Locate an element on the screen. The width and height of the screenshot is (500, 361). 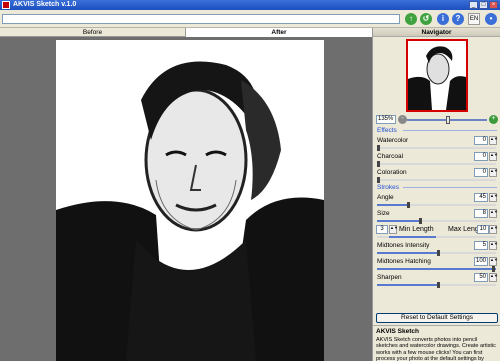
navigator-thumbnail is located at coordinates (437, 75).